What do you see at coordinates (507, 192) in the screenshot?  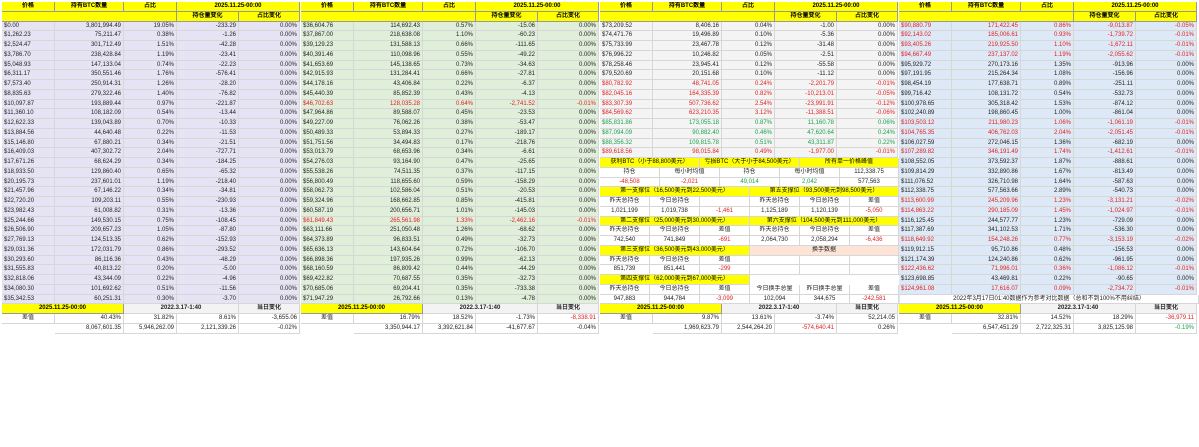 I see `table-cell: -20.53` at bounding box center [507, 192].